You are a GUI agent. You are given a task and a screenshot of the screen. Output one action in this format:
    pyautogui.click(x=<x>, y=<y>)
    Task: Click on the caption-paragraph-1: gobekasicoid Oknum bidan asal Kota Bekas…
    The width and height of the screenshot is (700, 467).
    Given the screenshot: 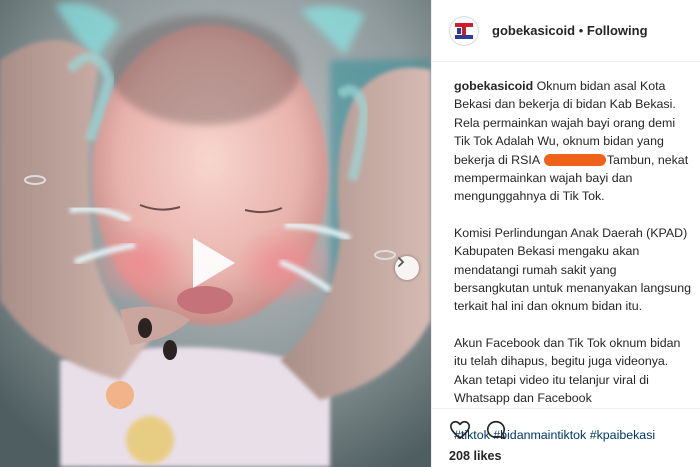 What is the action you would take?
    pyautogui.click(x=574, y=141)
    